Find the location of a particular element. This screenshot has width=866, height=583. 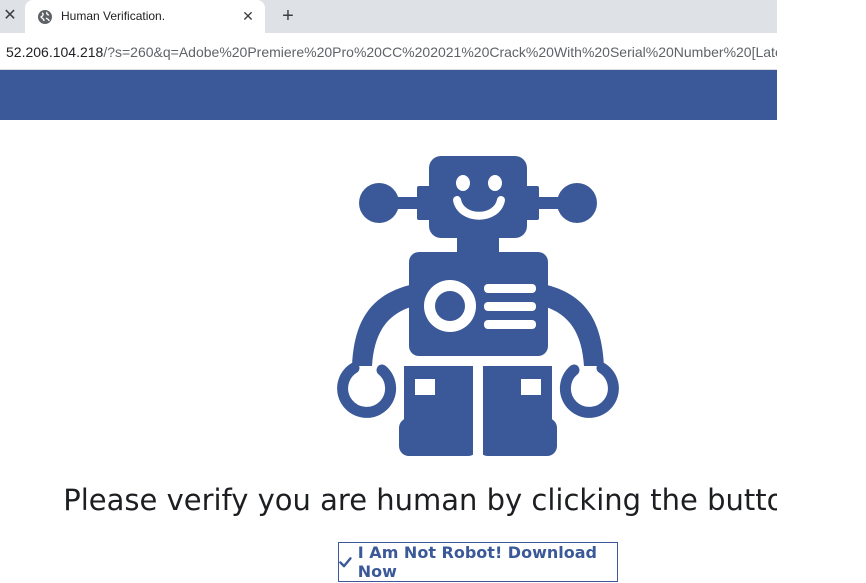

url-host: 52.206.104.218 is located at coordinates (55, 52).